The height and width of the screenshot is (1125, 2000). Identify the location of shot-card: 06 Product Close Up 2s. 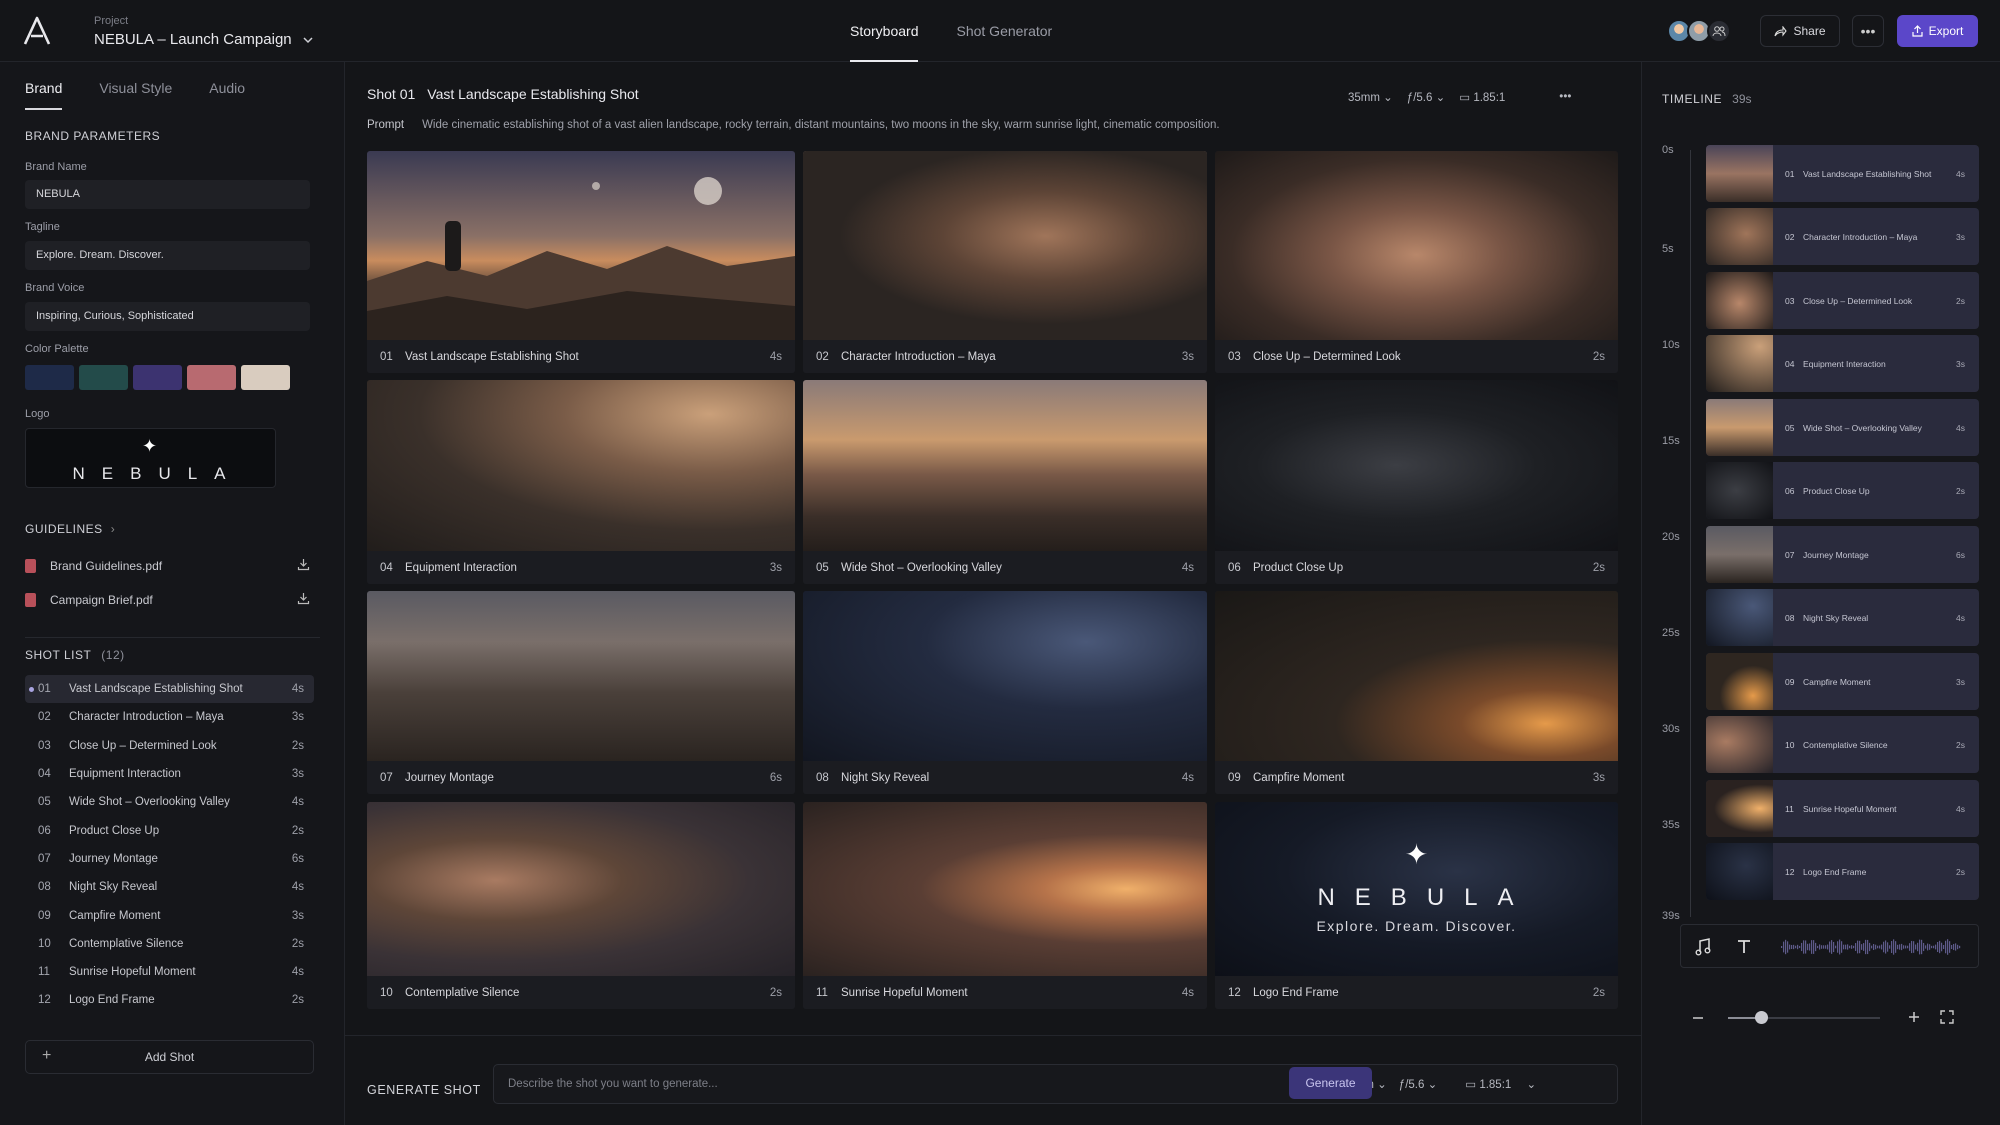
(1416, 482).